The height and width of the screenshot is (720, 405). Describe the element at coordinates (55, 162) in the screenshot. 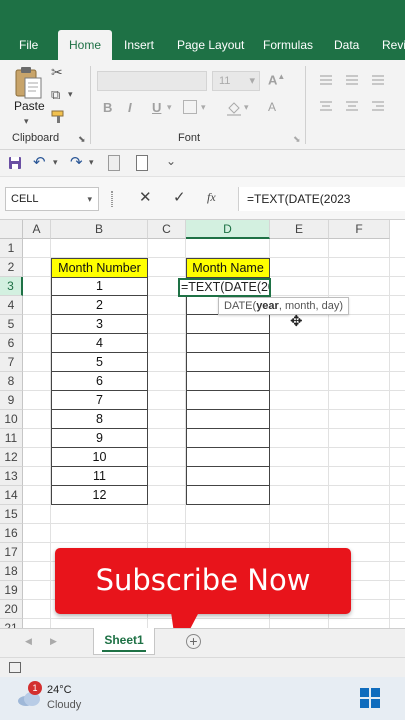

I see `undo-chevron-icon: ▾` at that location.